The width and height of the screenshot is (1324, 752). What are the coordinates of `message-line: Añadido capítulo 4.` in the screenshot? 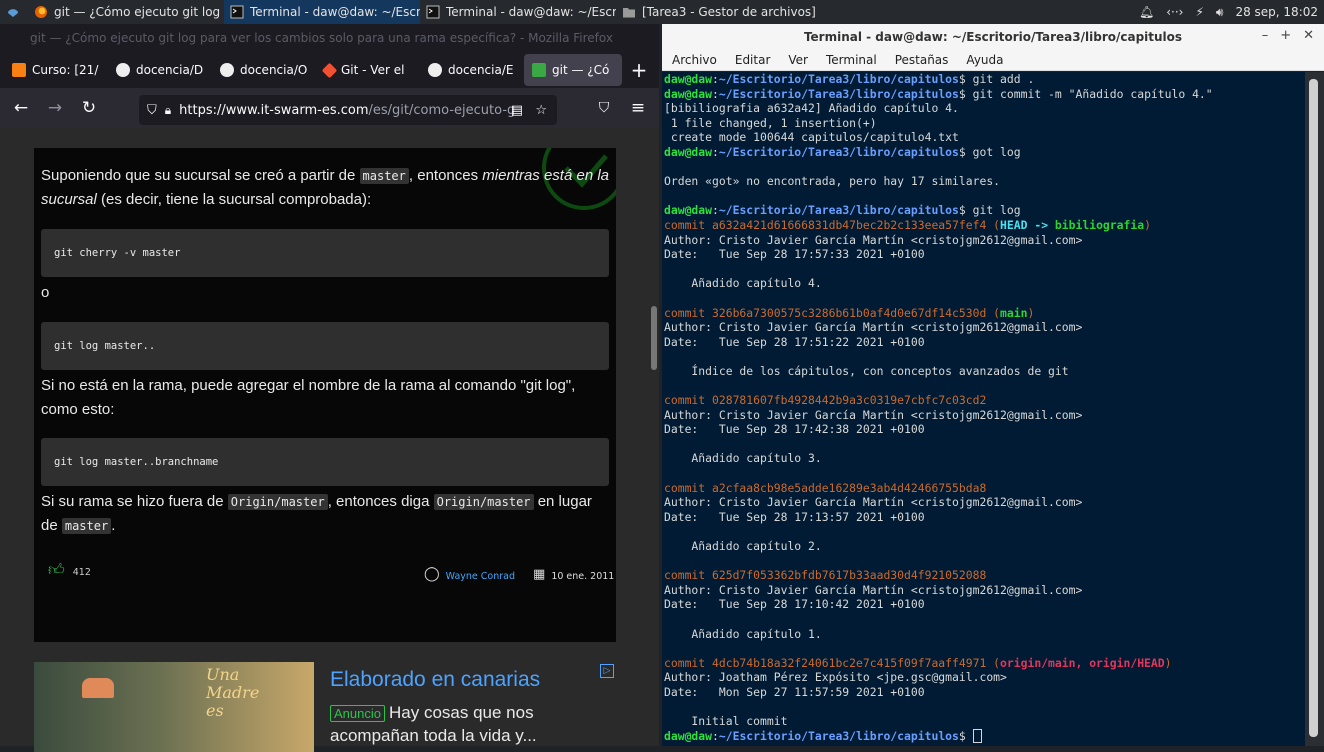 It's located at (743, 283).